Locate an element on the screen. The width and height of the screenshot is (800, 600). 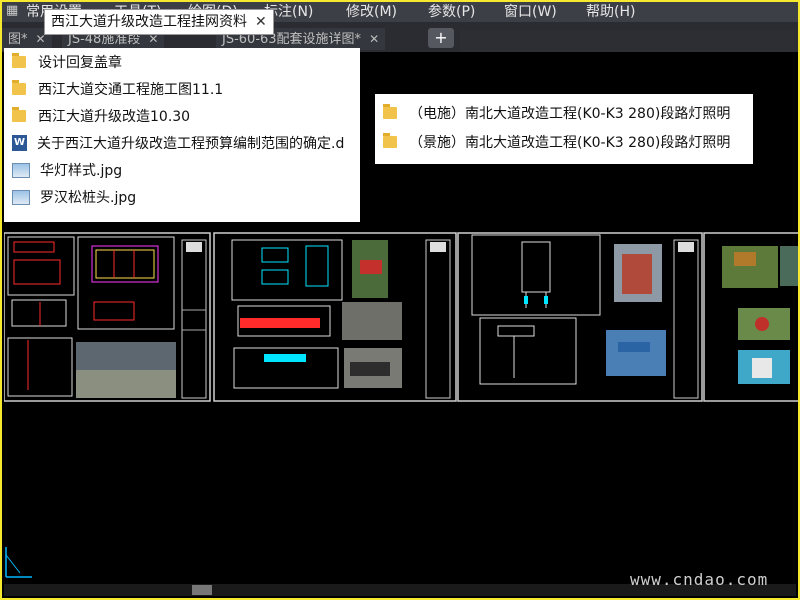
list-item: （景施）南北大道改造工程(K0-K3 280)段路灯照明 is located at coordinates (556, 142).